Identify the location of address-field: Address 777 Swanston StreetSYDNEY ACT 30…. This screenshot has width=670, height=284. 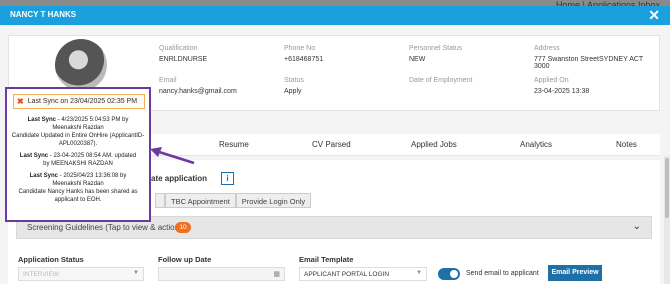
(596, 57).